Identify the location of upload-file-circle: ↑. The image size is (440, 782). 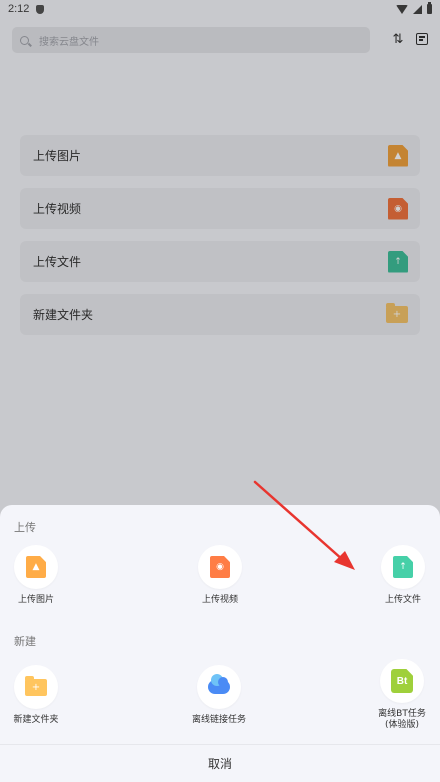
(403, 567).